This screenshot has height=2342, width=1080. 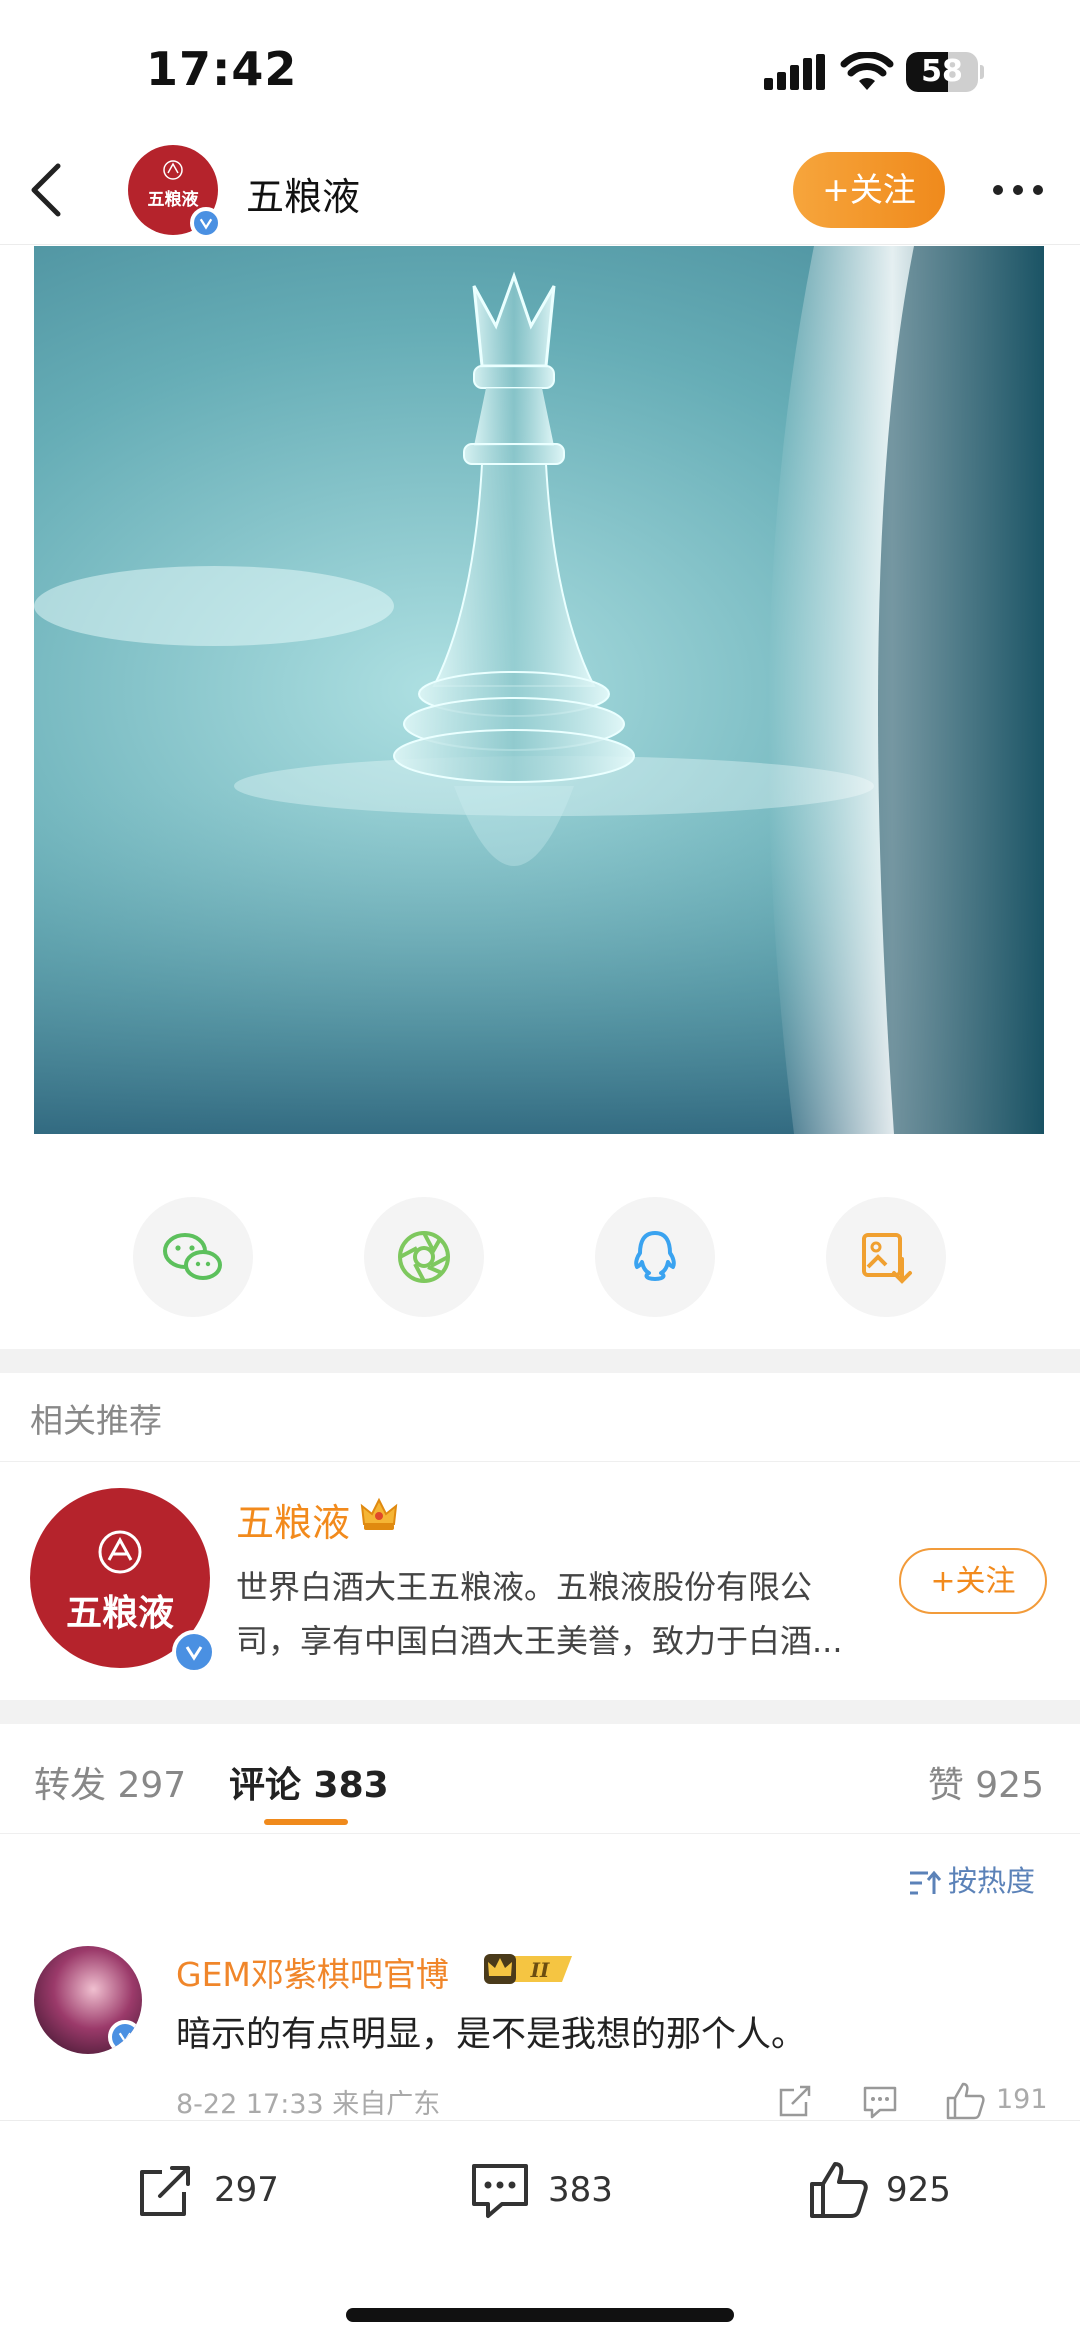 What do you see at coordinates (293, 1519) in the screenshot?
I see `recommended-account-name: 五粮液` at bounding box center [293, 1519].